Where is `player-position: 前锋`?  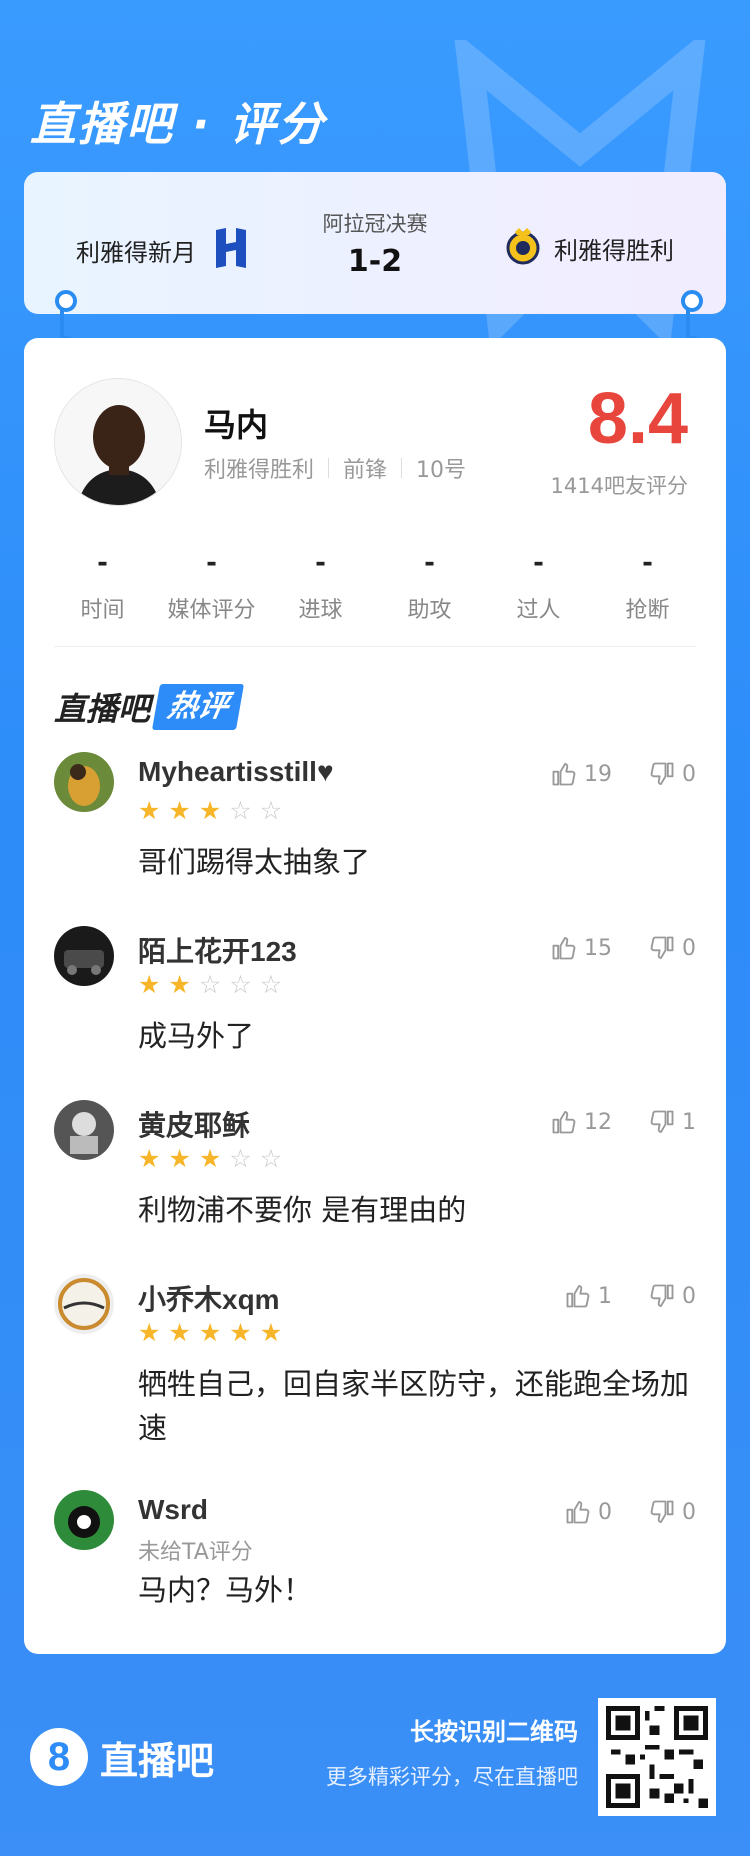 player-position: 前锋 is located at coordinates (365, 470).